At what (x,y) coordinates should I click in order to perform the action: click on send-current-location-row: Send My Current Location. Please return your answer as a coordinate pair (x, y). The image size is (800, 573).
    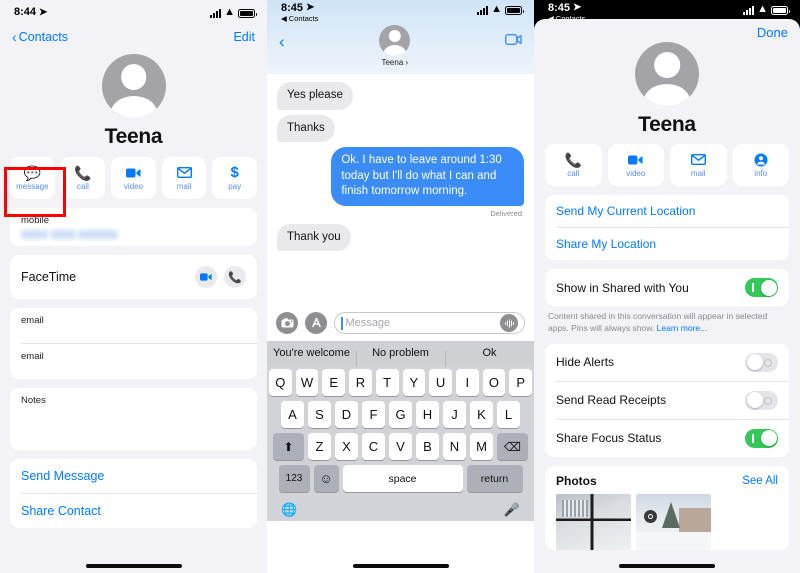
    Looking at the image, I should click on (667, 211).